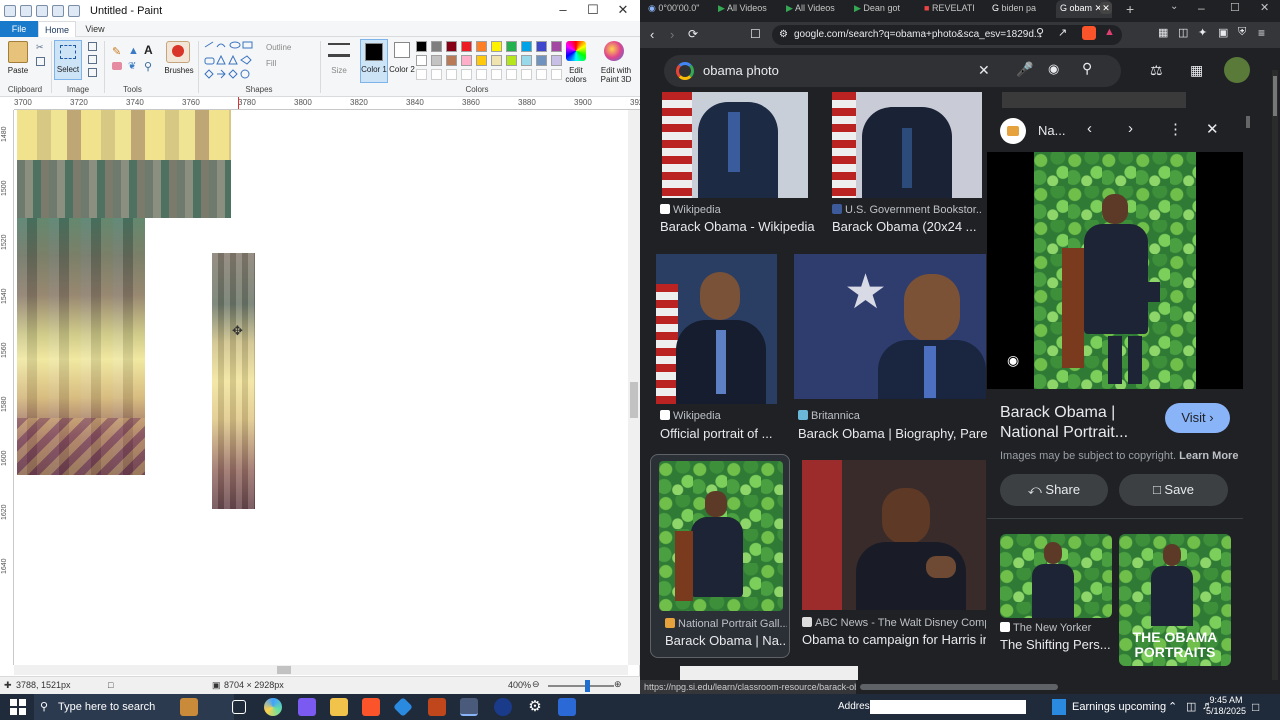 The height and width of the screenshot is (720, 1280). Describe the element at coordinates (672, 34) in the screenshot. I see `forward-icon: ›` at that location.